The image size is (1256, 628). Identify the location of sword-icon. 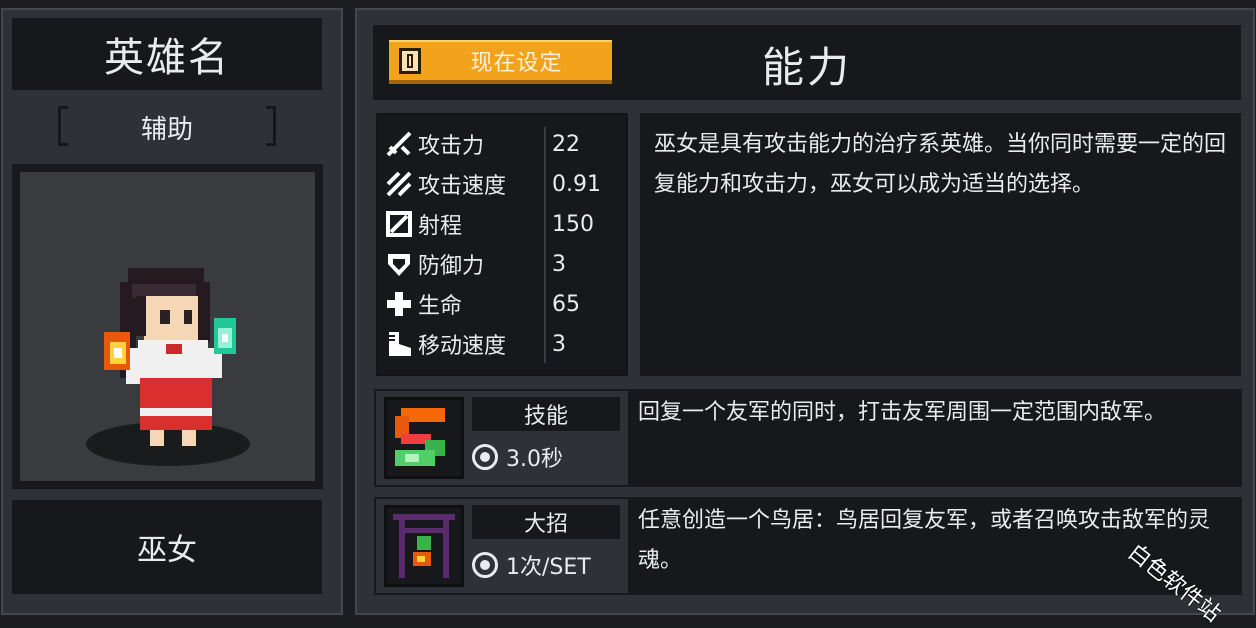
(399, 144).